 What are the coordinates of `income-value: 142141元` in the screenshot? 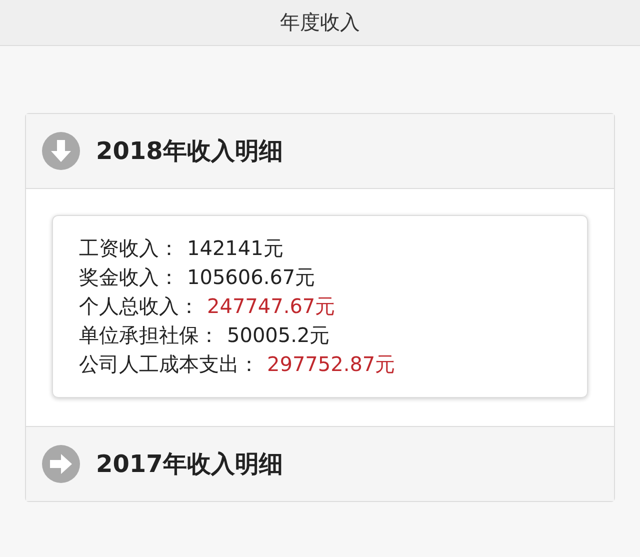 It's located at (235, 248).